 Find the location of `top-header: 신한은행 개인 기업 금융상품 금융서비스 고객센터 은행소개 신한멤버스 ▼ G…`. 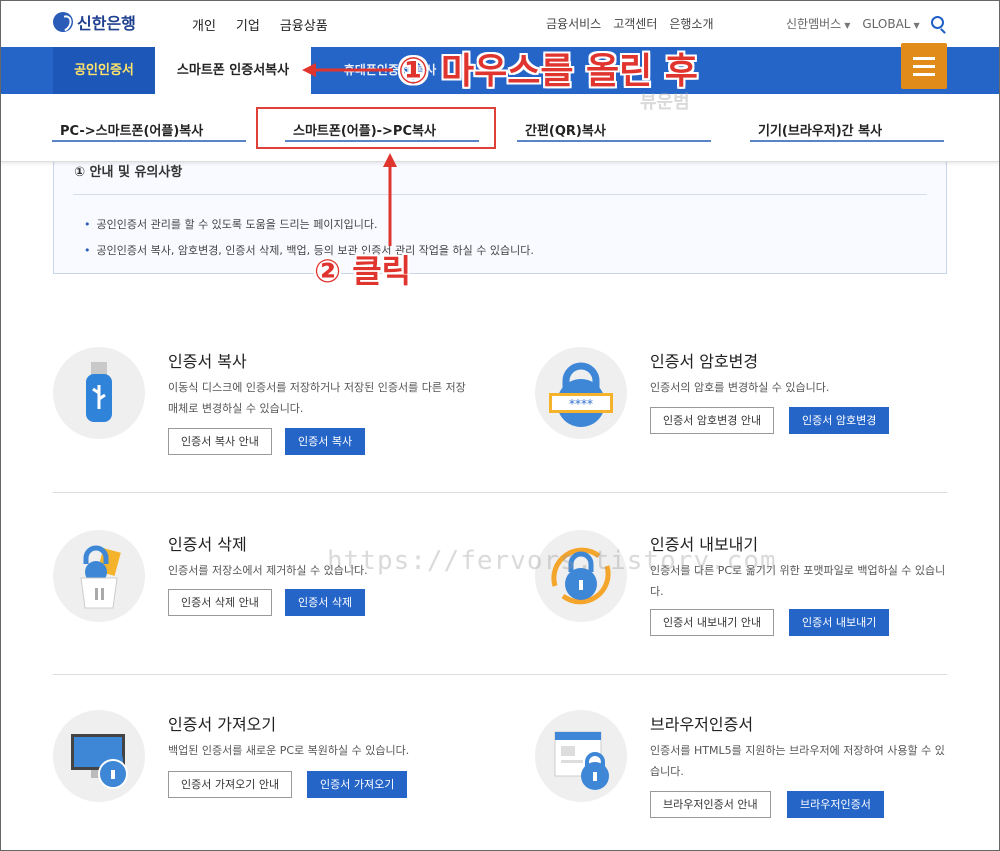

top-header: 신한은행 개인 기업 금융상품 금융서비스 고객센터 은행소개 신한멤버스 ▼ G… is located at coordinates (500, 23).